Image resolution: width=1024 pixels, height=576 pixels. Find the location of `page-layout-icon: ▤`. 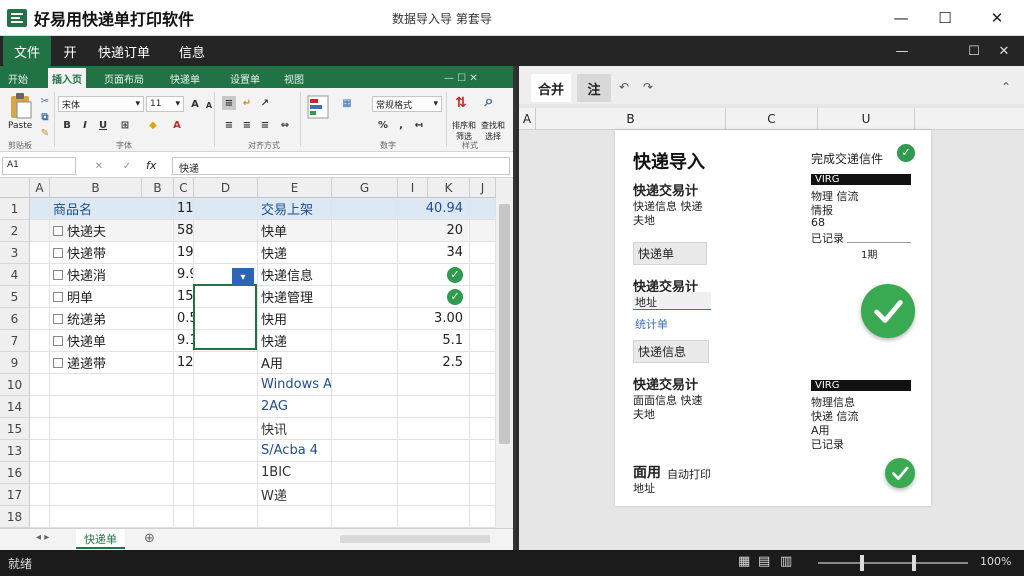

page-layout-icon: ▤ is located at coordinates (764, 561).